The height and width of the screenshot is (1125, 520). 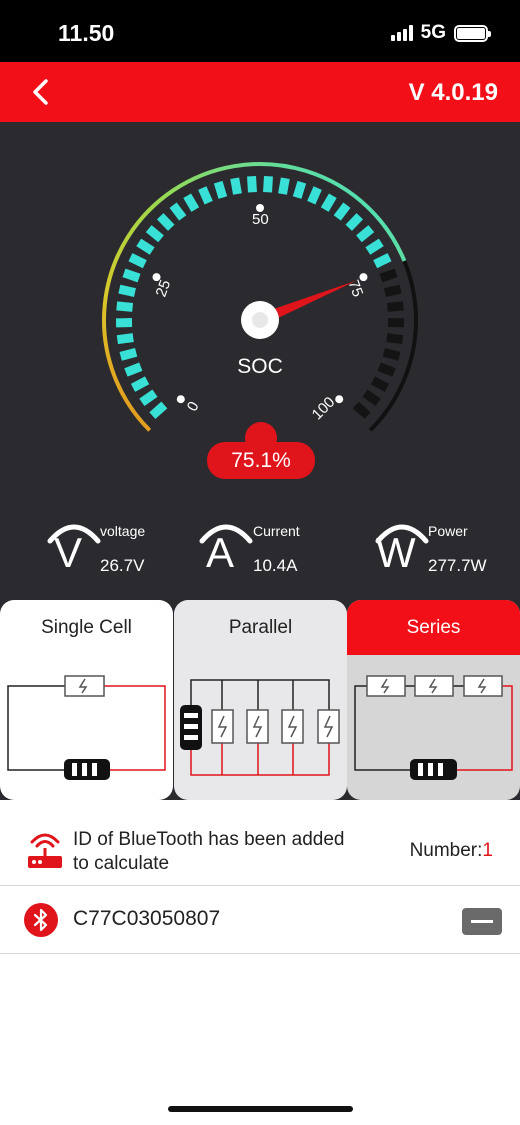 What do you see at coordinates (86, 727) in the screenshot?
I see `single-cell-diagram` at bounding box center [86, 727].